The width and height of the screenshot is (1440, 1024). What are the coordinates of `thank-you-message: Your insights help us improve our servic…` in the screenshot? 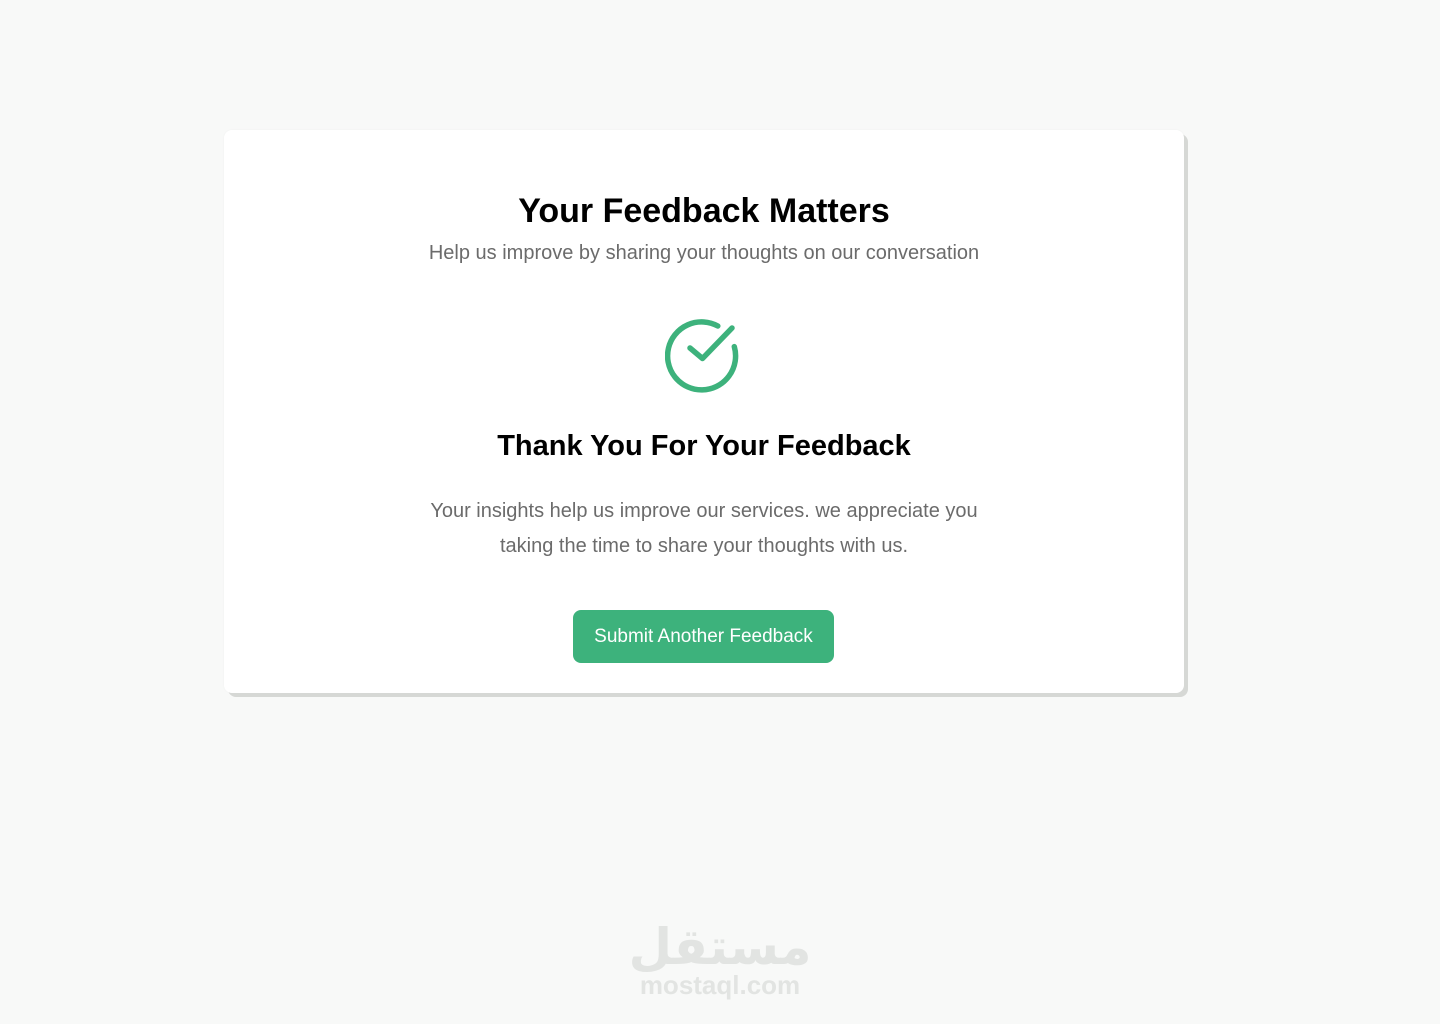 It's located at (704, 528).